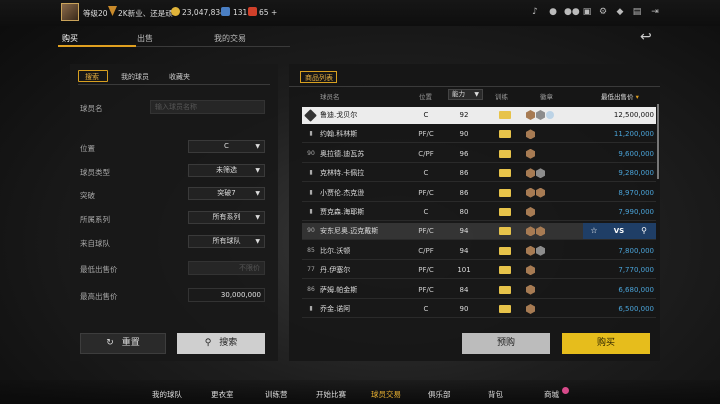 The image size is (720, 404). What do you see at coordinates (207, 107) in the screenshot?
I see `player-name-input: 输入球员名称` at bounding box center [207, 107].